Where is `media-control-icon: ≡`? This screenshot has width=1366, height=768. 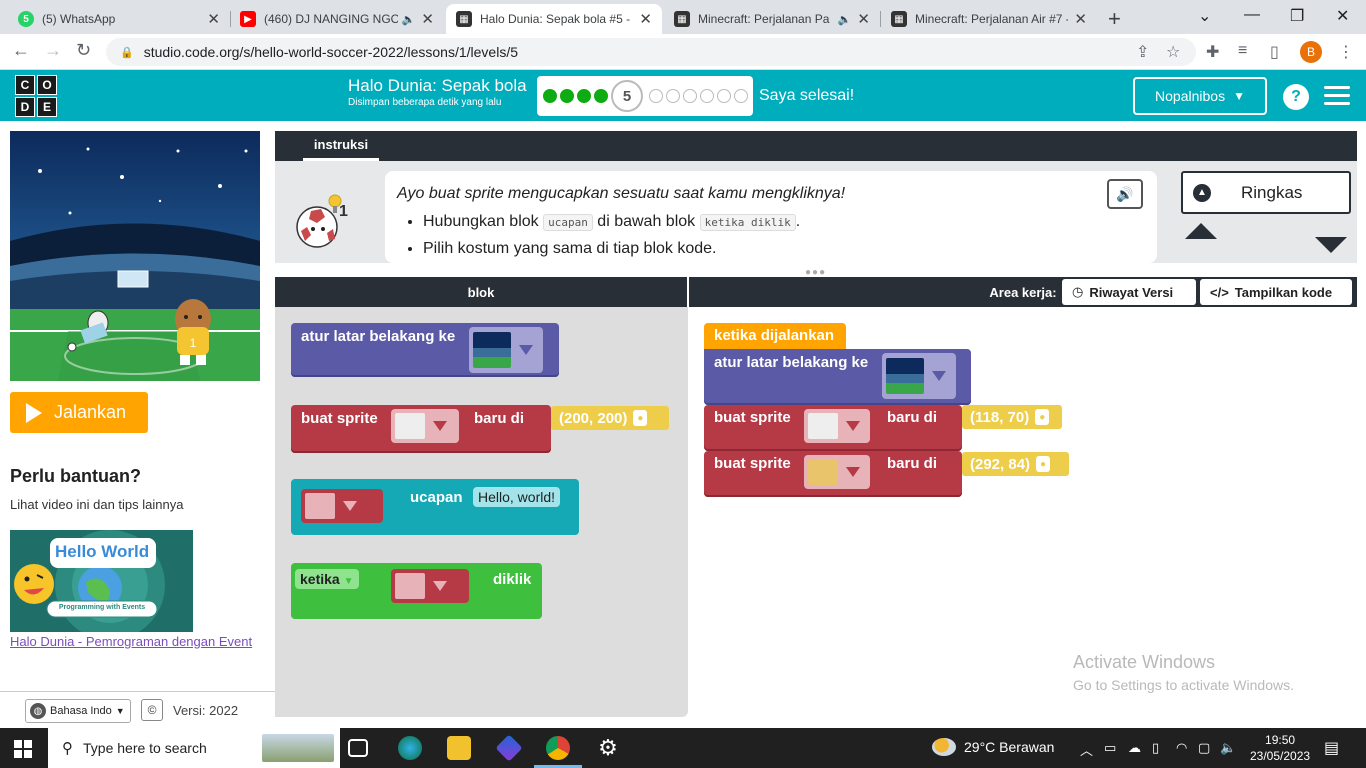
media-control-icon: ≡ is located at coordinates (1242, 51).